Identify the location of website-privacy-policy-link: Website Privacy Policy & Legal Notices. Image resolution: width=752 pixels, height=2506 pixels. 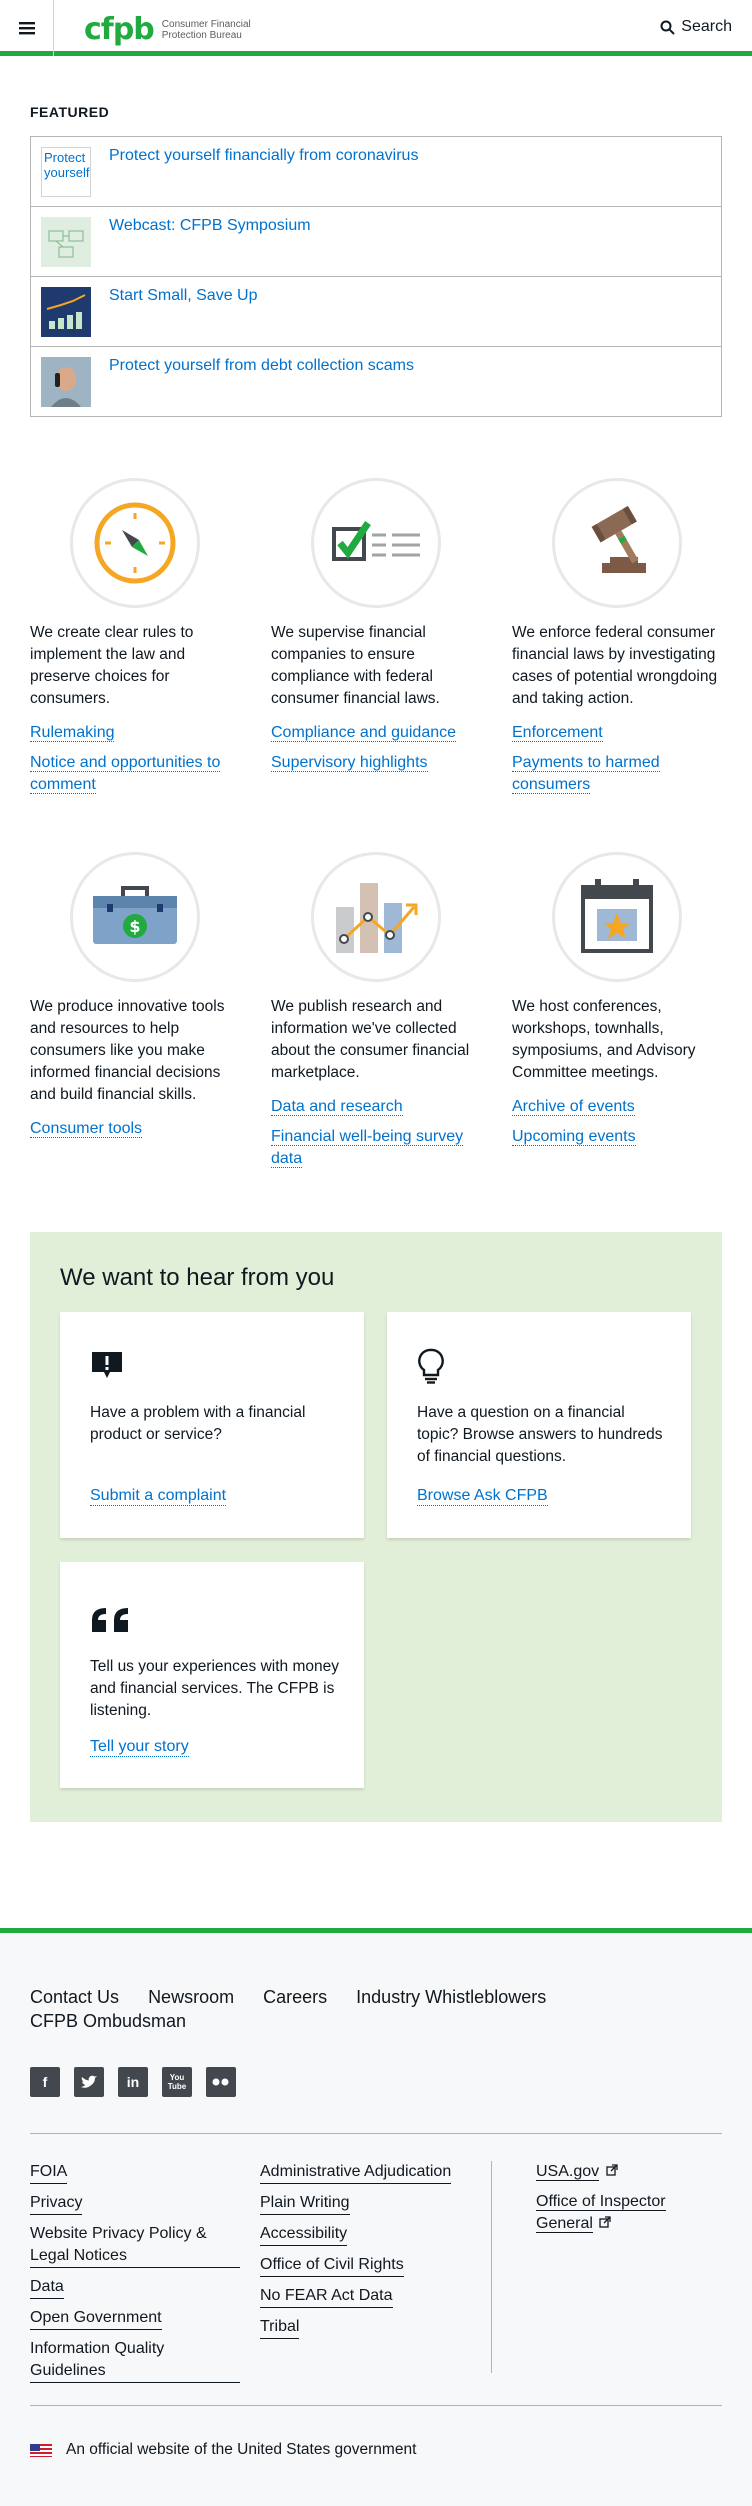
(135, 2245).